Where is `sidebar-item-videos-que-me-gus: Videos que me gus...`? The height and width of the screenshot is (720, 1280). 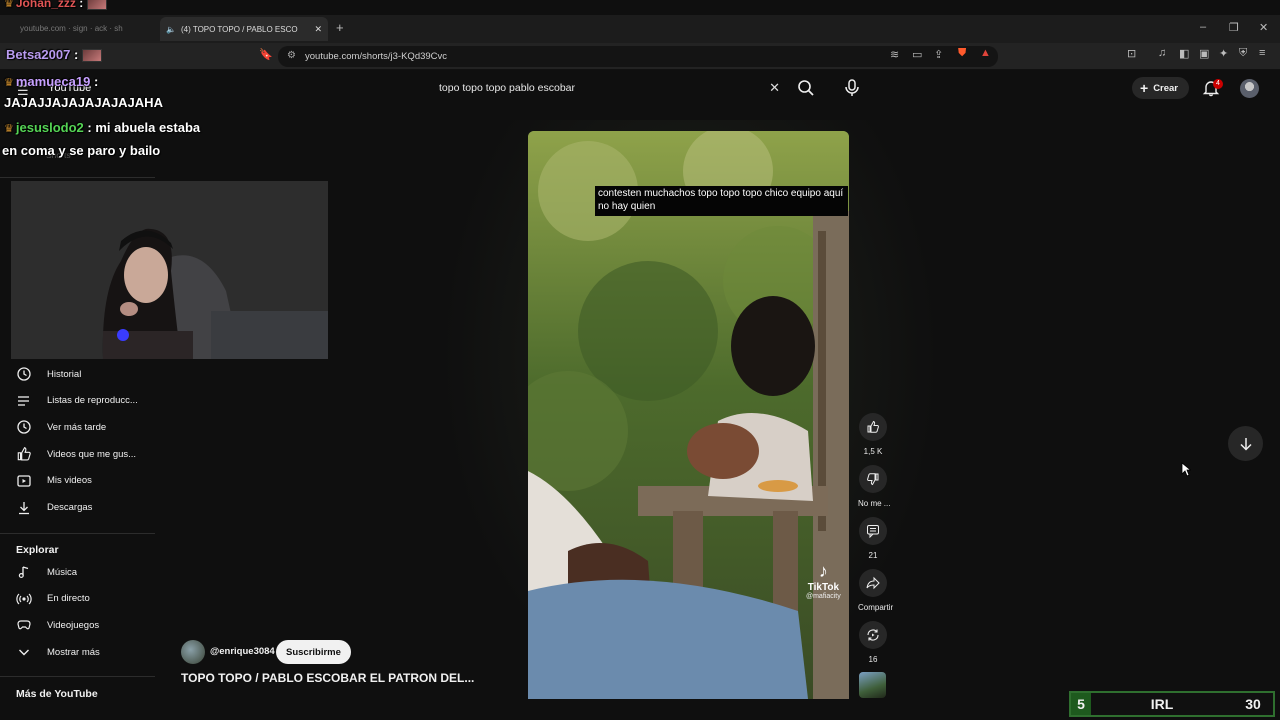 sidebar-item-videos-que-me-gus: Videos que me gus... is located at coordinates (82, 454).